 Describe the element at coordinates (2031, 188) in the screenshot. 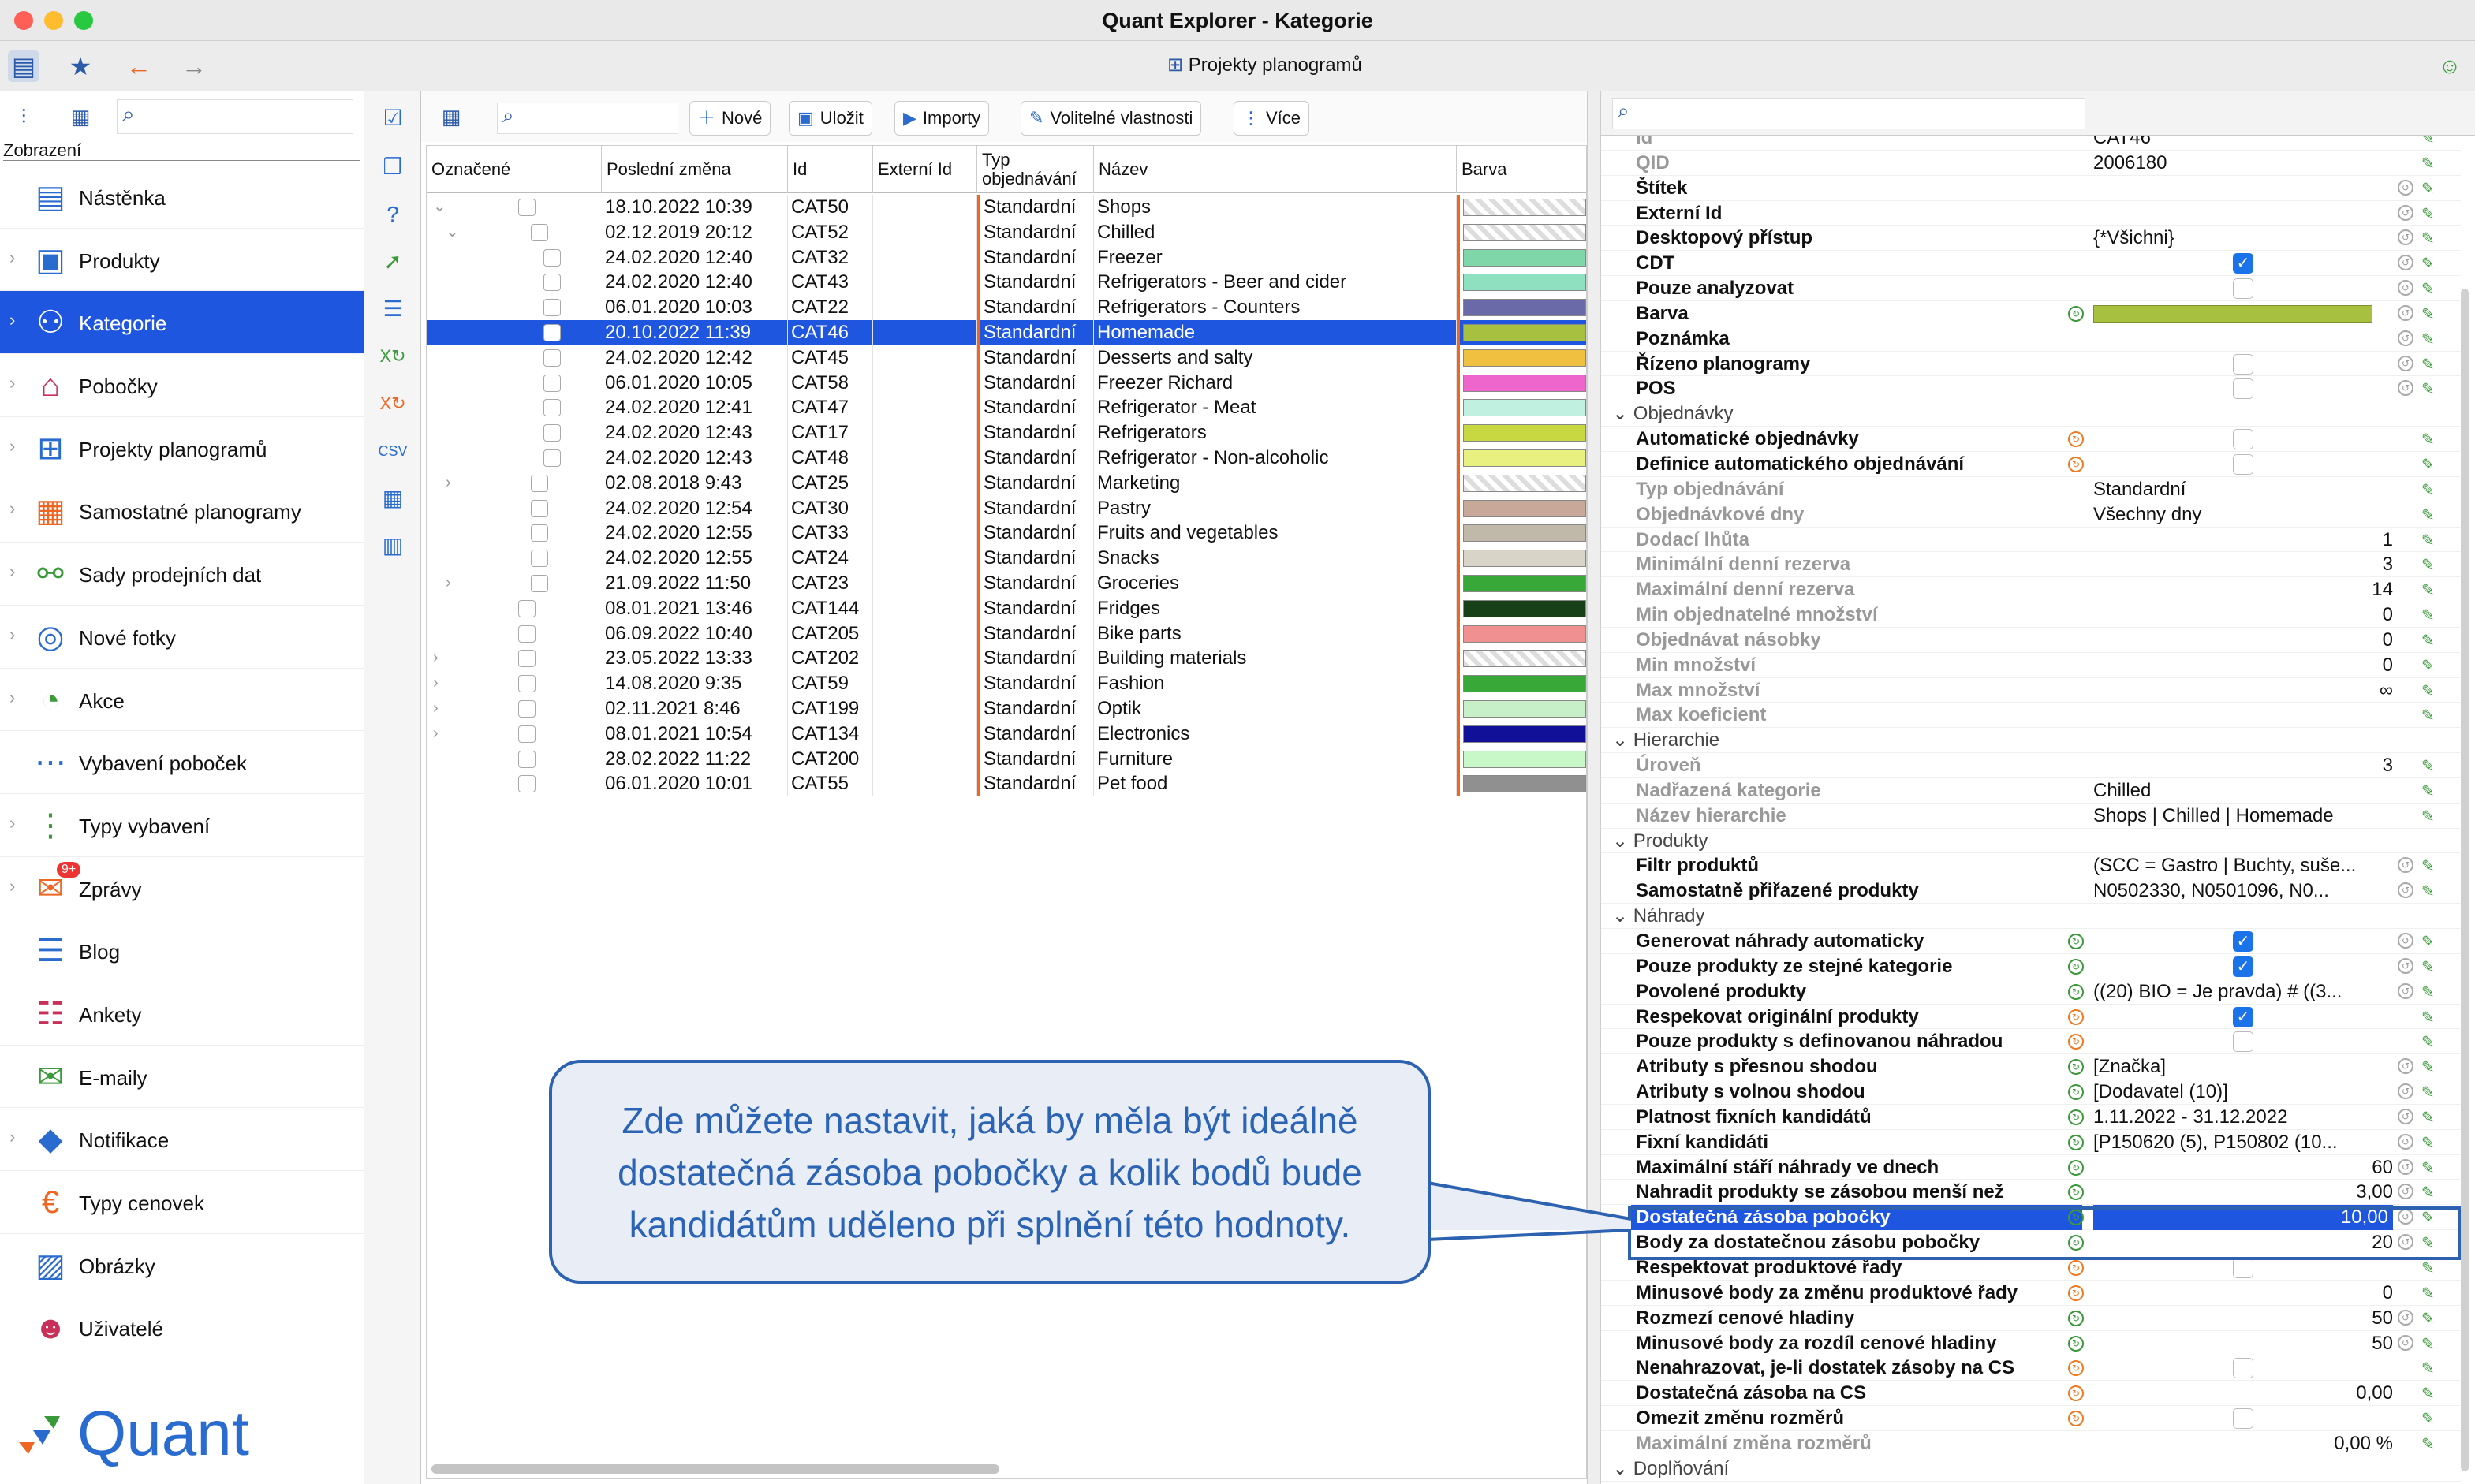

I see `property-row: Štítek ↺ ✎` at that location.